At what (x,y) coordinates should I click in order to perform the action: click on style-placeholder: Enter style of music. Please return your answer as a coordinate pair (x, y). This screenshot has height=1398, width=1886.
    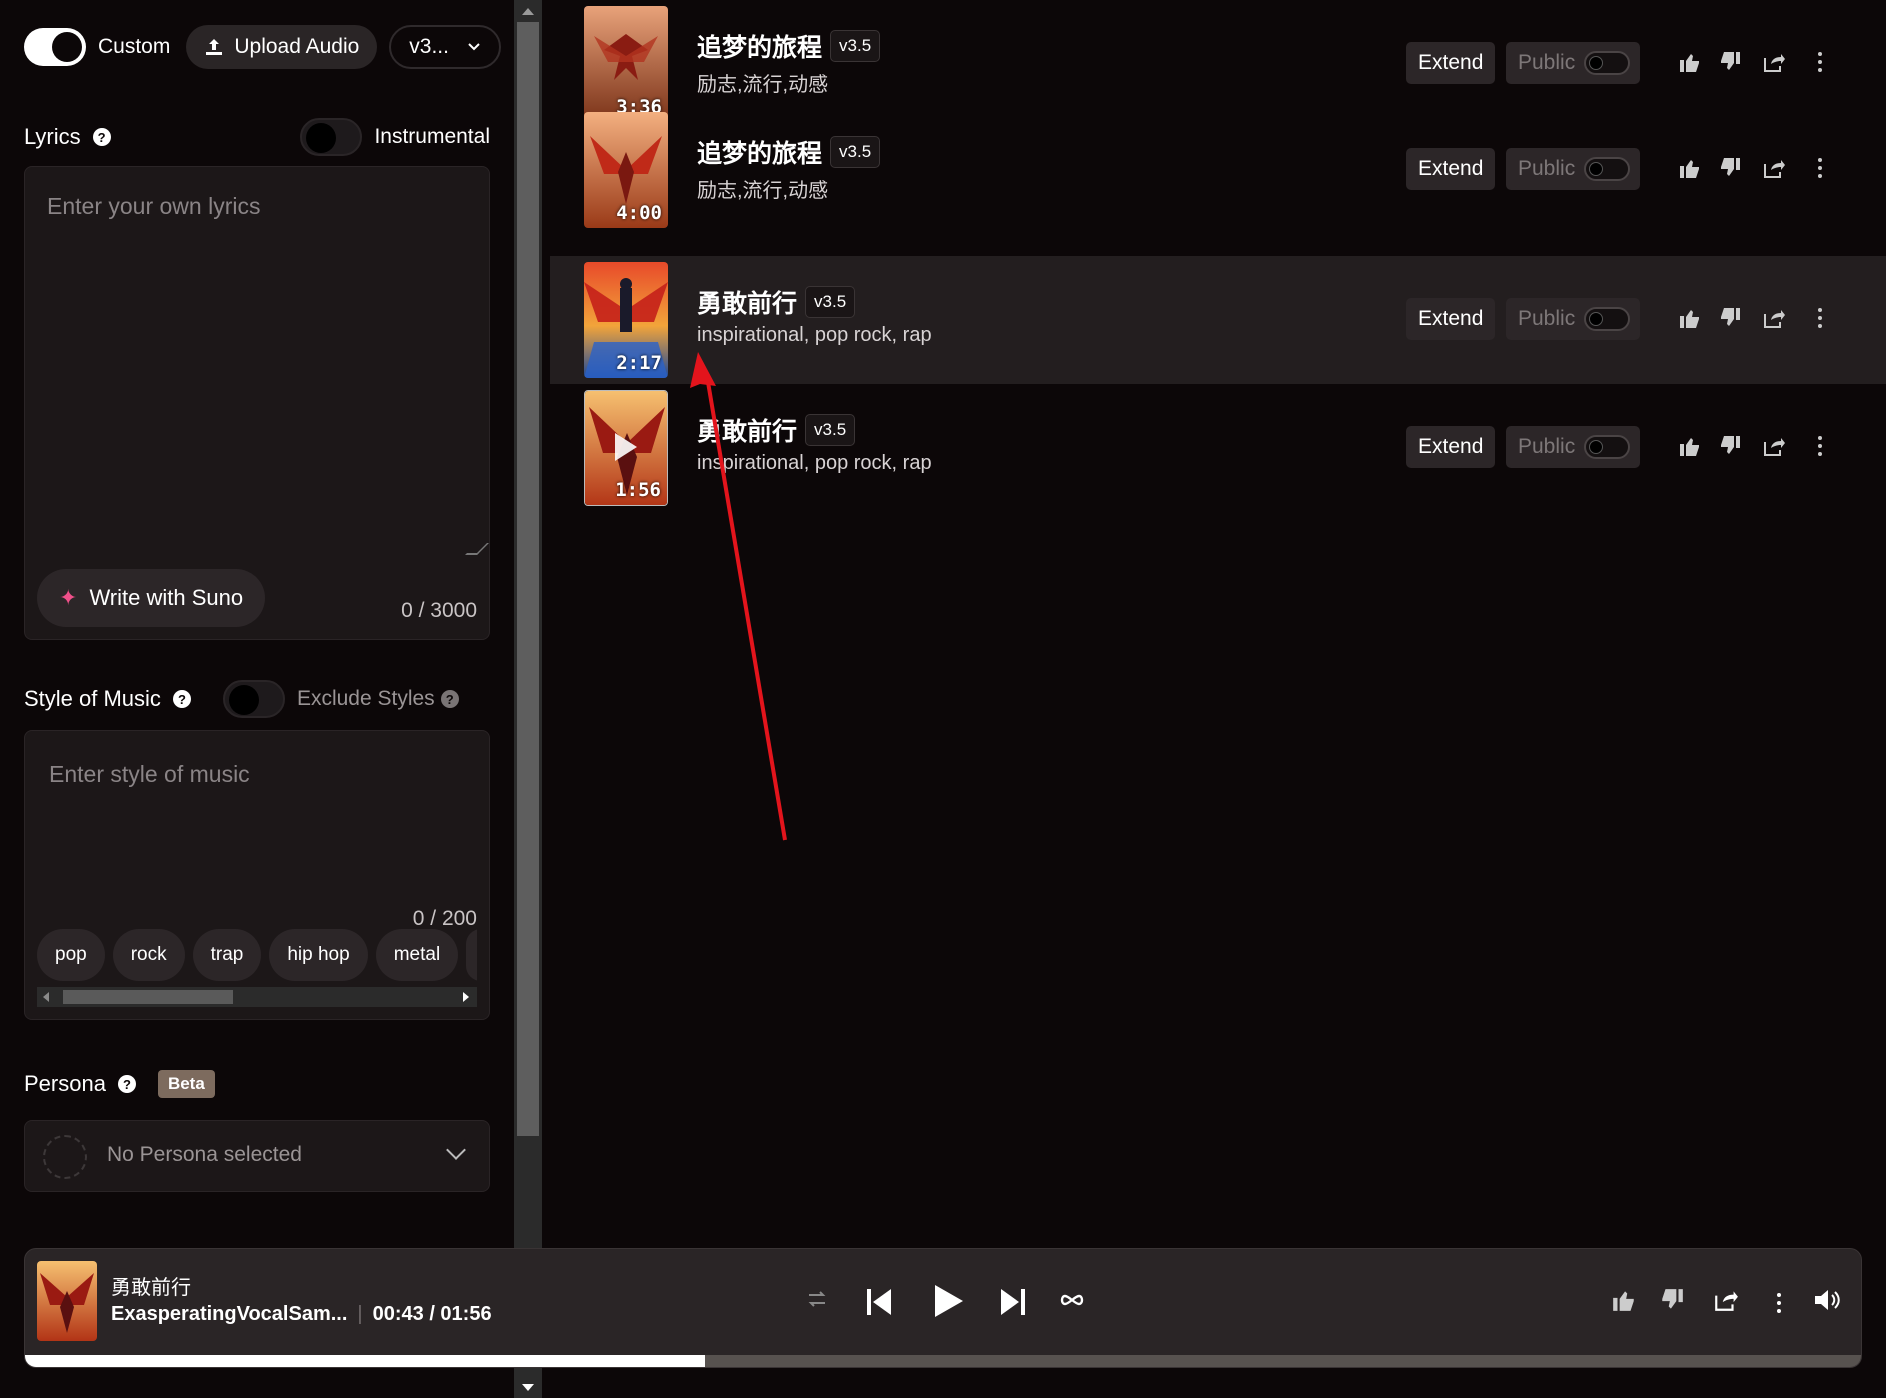
    Looking at the image, I should click on (149, 774).